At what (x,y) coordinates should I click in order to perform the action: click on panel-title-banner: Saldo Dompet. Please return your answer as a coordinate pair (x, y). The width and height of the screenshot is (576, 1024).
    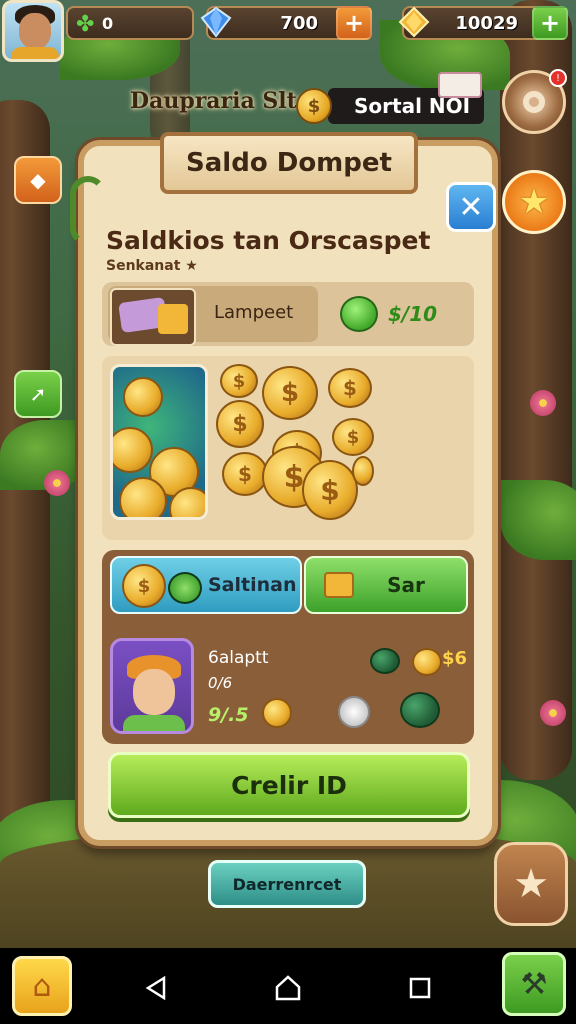
    Looking at the image, I should click on (289, 163).